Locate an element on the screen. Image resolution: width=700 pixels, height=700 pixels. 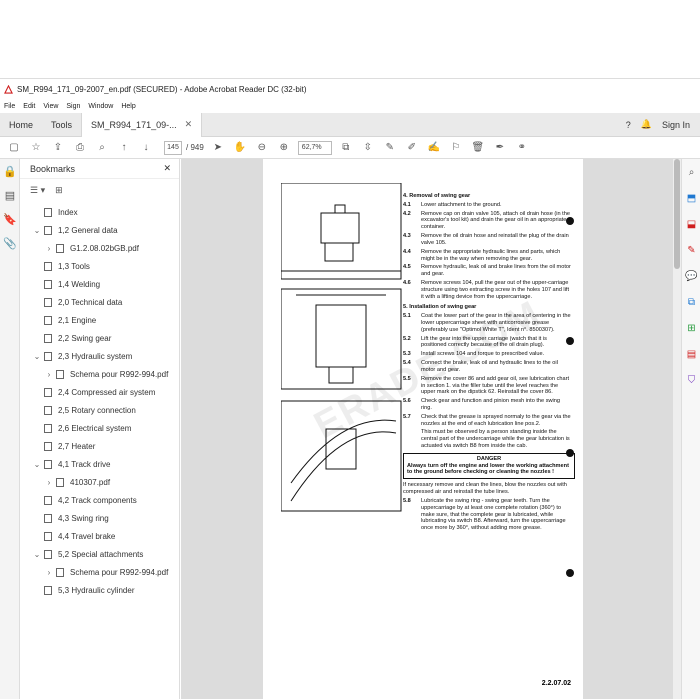
create-icon: ▢ is located at coordinates (14, 148).